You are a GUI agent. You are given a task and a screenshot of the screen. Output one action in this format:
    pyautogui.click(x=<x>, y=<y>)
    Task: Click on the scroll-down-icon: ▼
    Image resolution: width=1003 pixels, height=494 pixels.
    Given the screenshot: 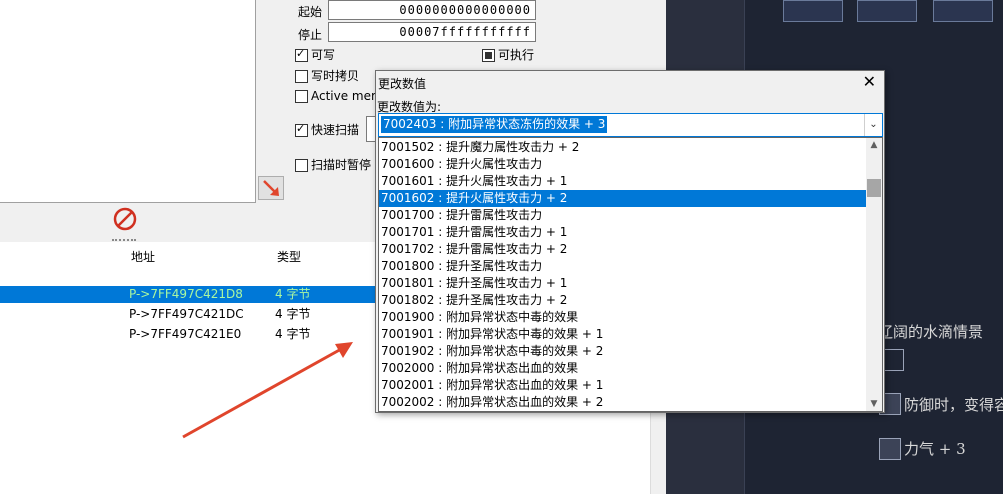 What is the action you would take?
    pyautogui.click(x=874, y=404)
    